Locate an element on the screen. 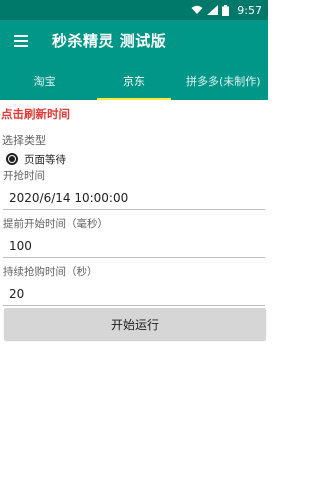  tab-pinduoduo: 拼多多(未制作) is located at coordinates (223, 80).